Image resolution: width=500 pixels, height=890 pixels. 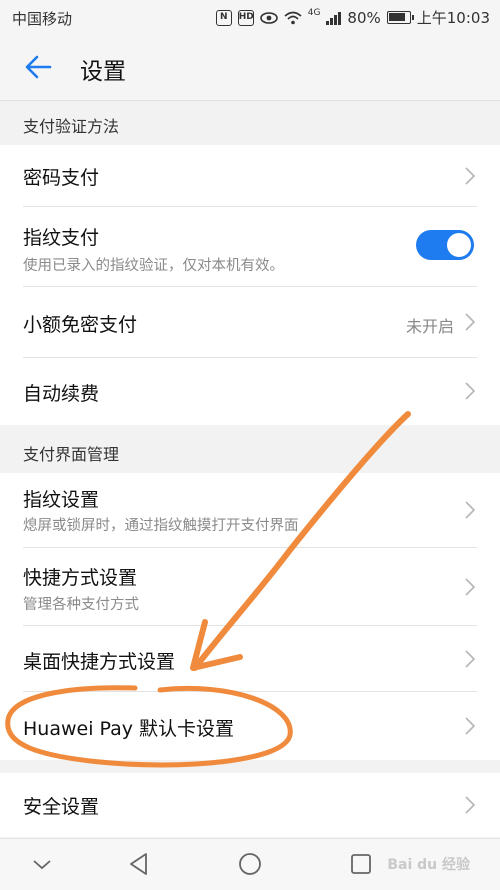 What do you see at coordinates (71, 126) in the screenshot?
I see `section-label: 支付验证方法` at bounding box center [71, 126].